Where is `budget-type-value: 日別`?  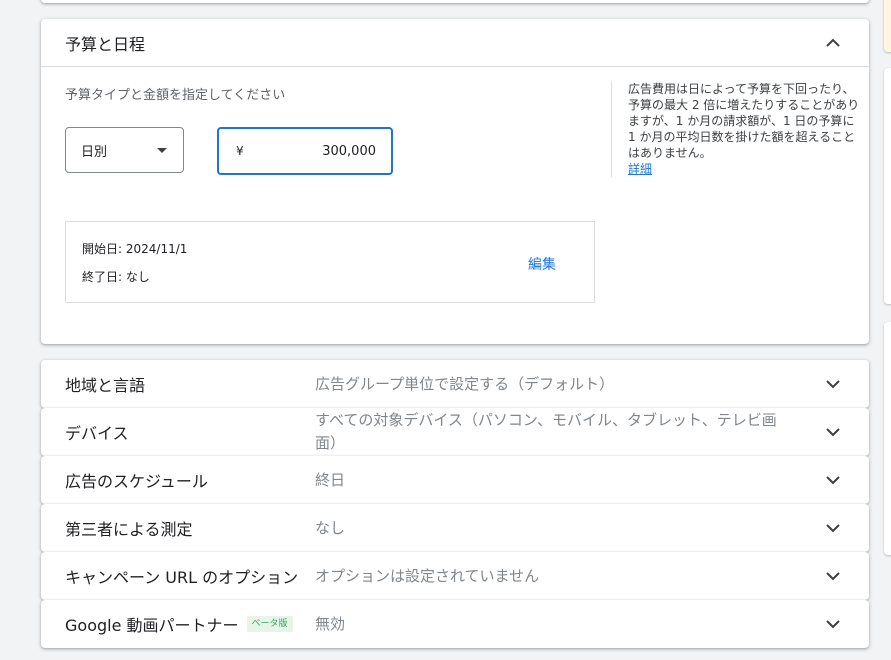 budget-type-value: 日別 is located at coordinates (94, 152).